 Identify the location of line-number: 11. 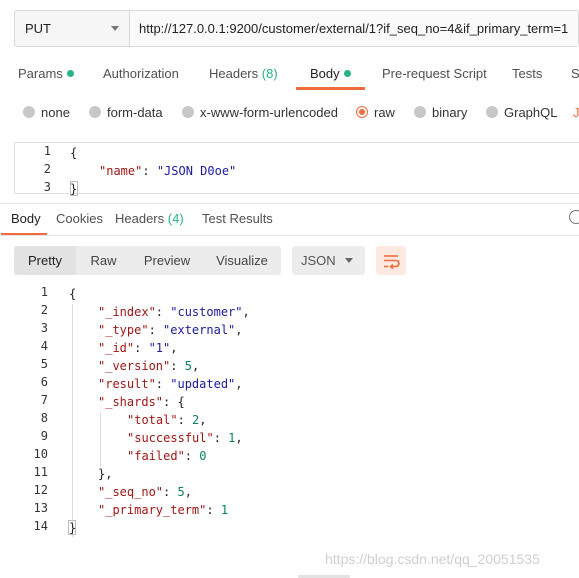
(40, 472).